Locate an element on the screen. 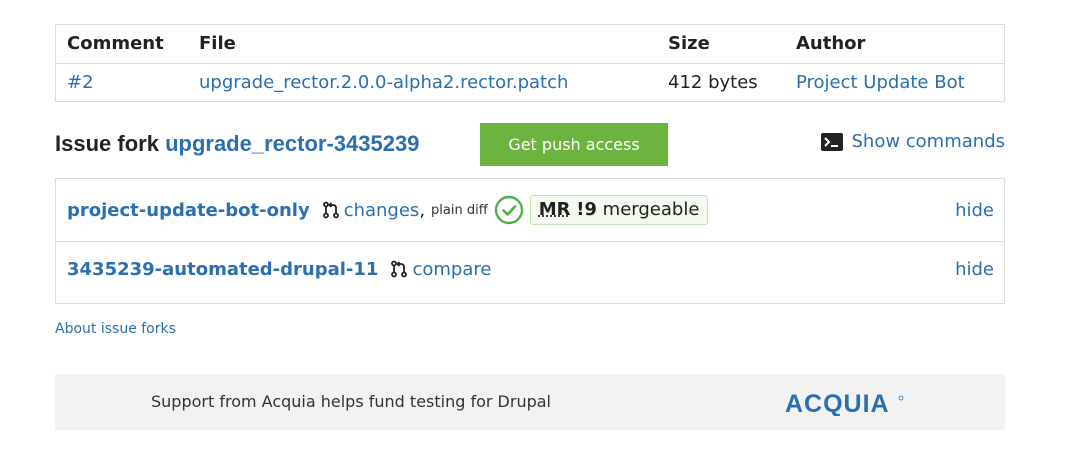 This screenshot has height=452, width=1090. header-comment: Comment is located at coordinates (115, 43).